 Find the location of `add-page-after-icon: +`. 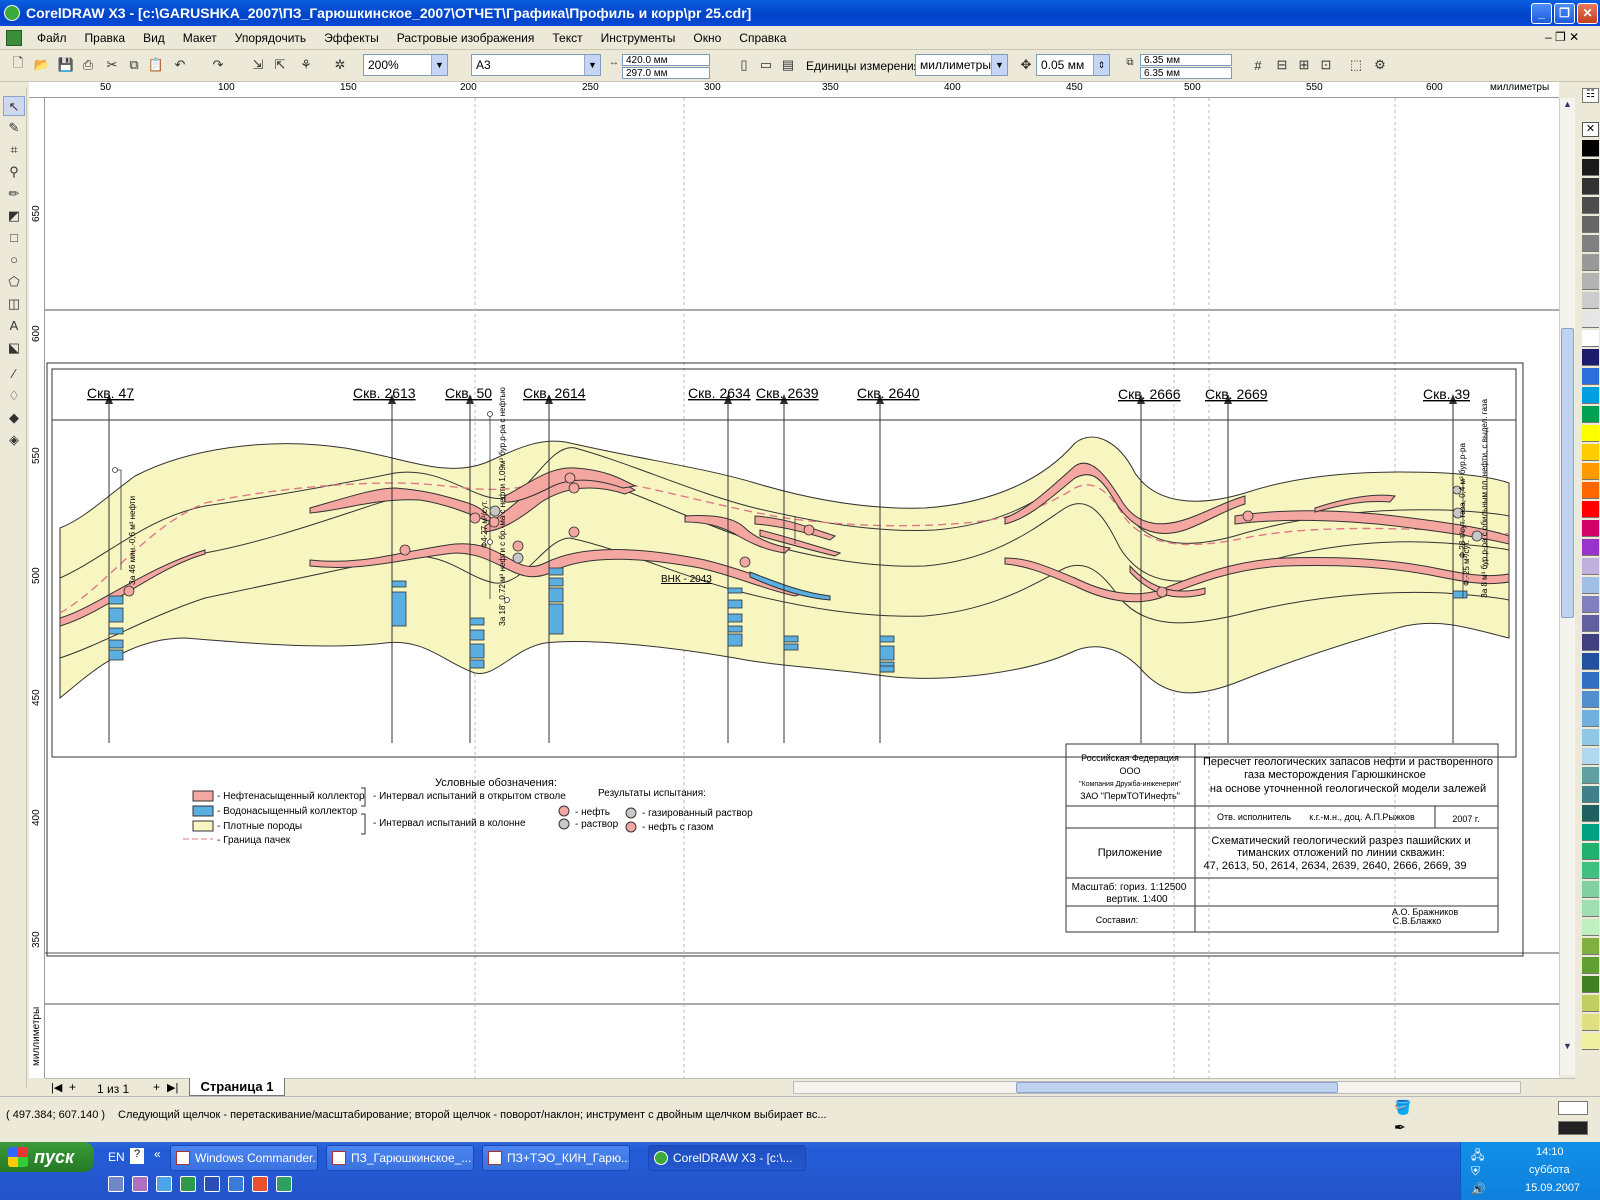

add-page-after-icon: + is located at coordinates (156, 1087).